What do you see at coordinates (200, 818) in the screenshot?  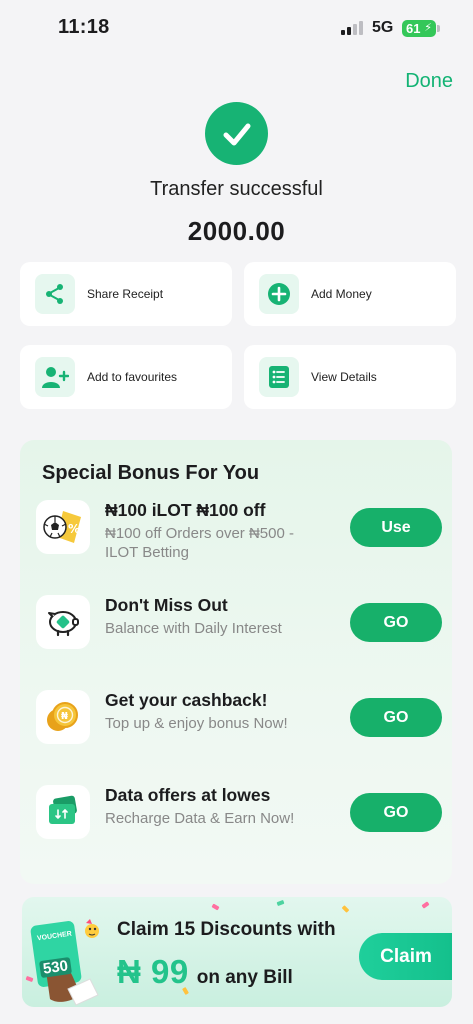 I see `bonus-item-description: Recharge Data & Earn Now!` at bounding box center [200, 818].